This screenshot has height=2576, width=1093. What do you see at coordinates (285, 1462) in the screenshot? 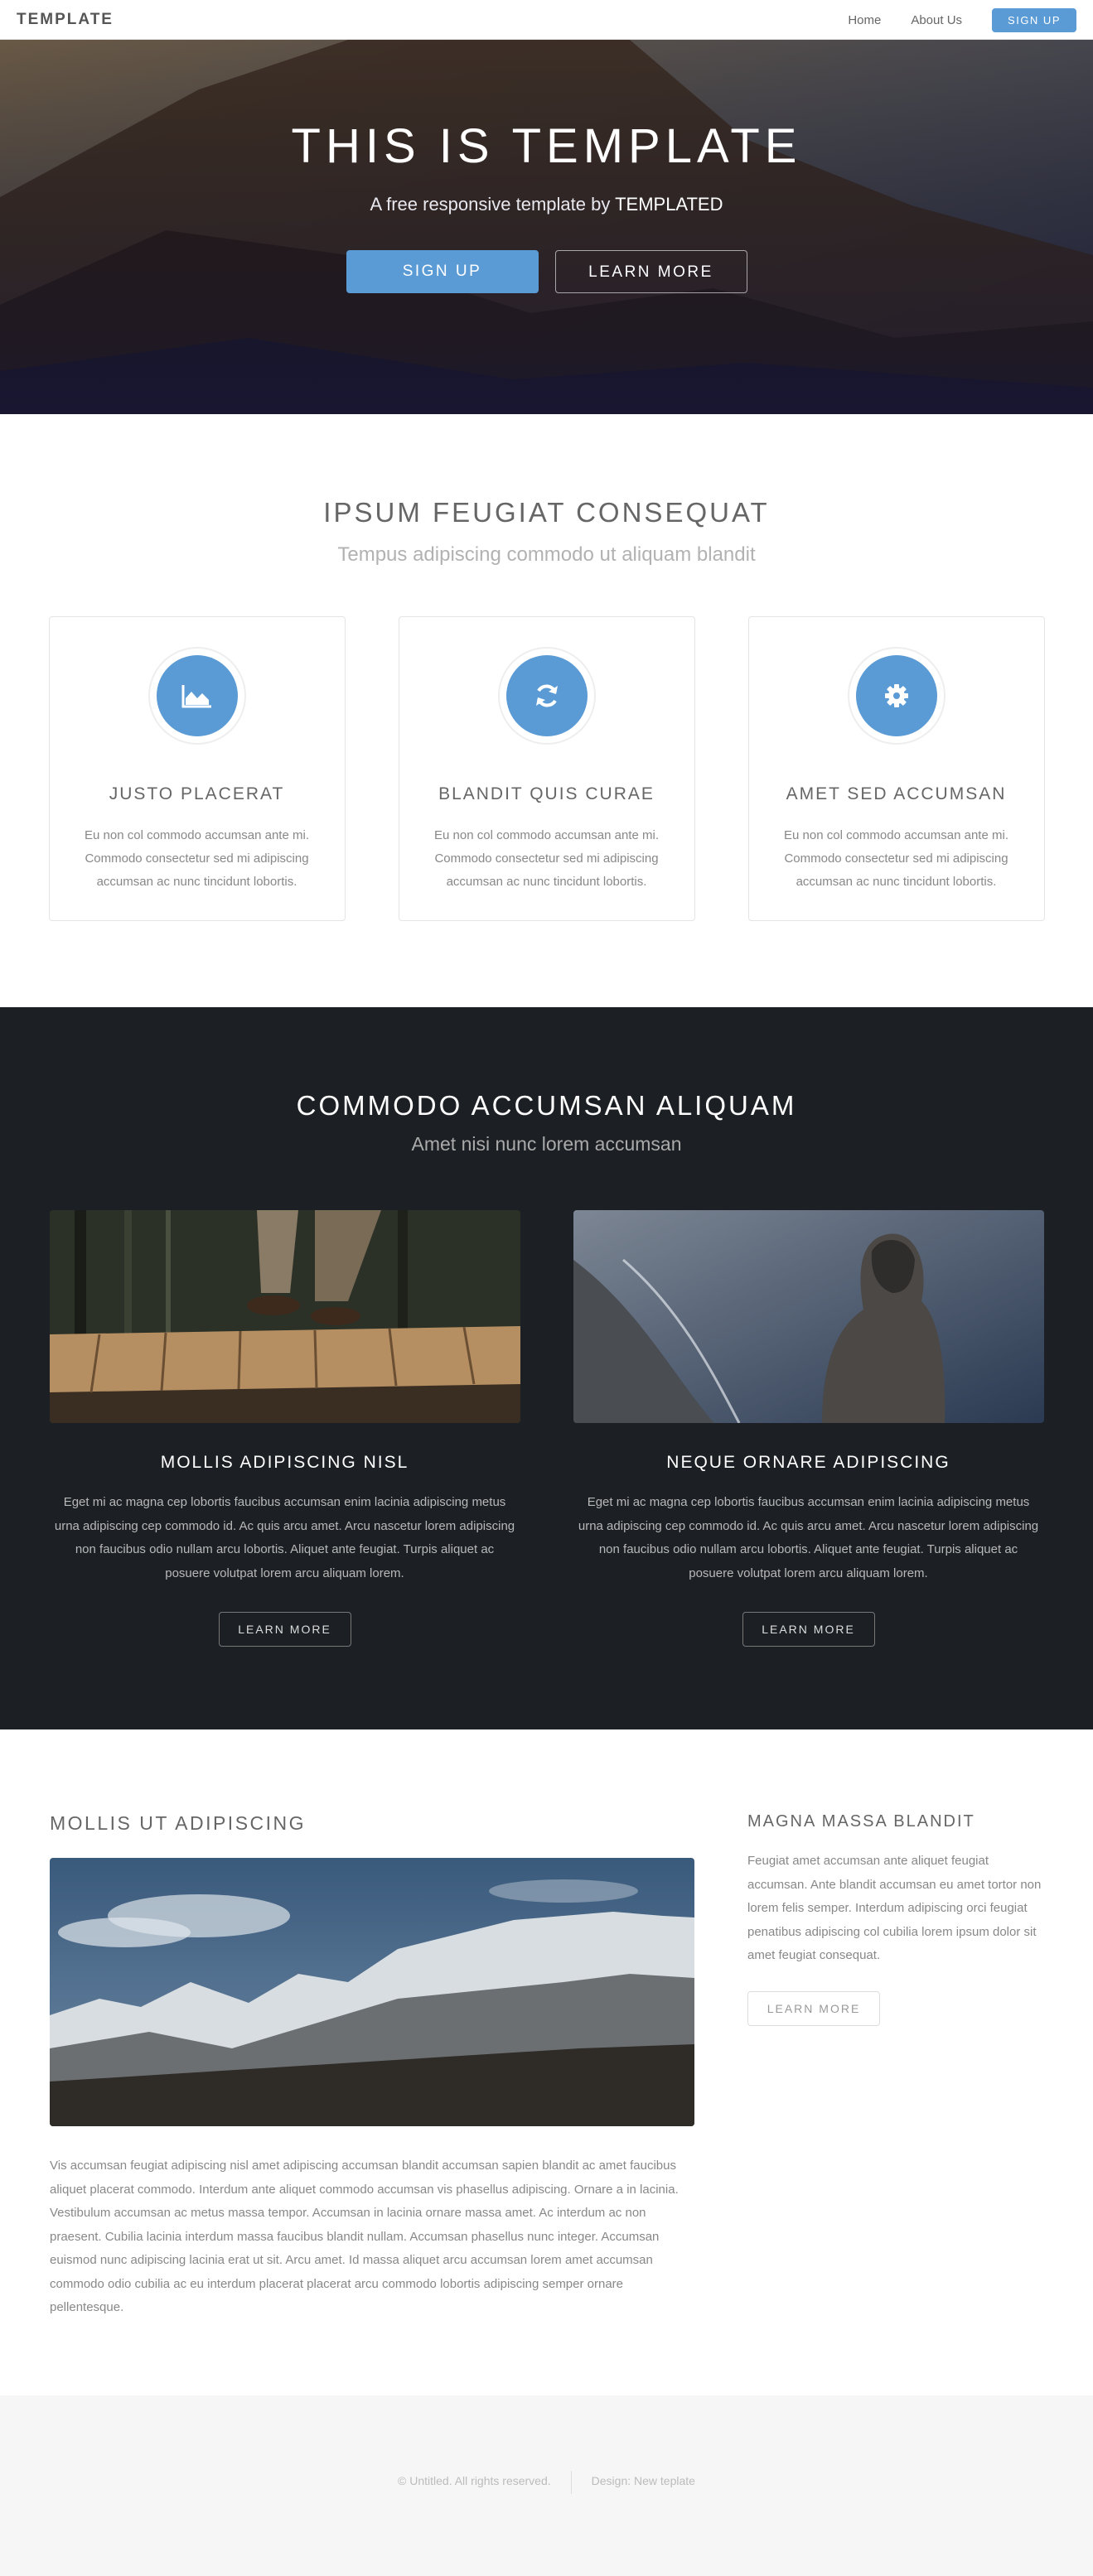
I see `dark-column-title: MOLLIS ADIPISCING NISL` at bounding box center [285, 1462].